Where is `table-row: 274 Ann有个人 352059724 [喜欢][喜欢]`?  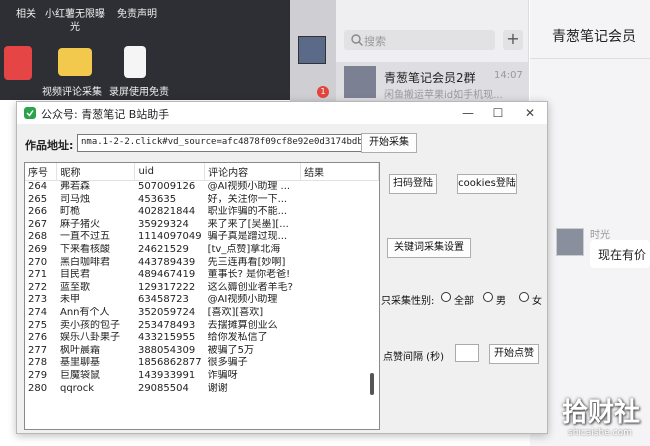 table-row: 274 Ann有个人 352059724 [喜欢][喜欢] is located at coordinates (202, 313).